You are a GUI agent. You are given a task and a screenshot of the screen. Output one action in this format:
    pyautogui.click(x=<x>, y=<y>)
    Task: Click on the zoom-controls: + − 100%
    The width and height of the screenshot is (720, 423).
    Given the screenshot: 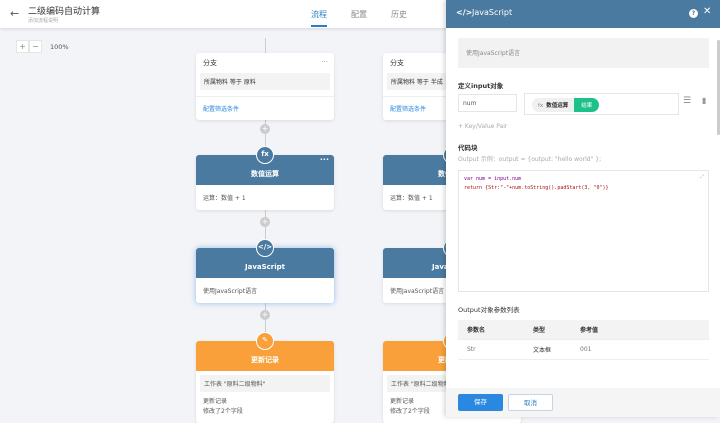 What is the action you would take?
    pyautogui.click(x=42, y=46)
    